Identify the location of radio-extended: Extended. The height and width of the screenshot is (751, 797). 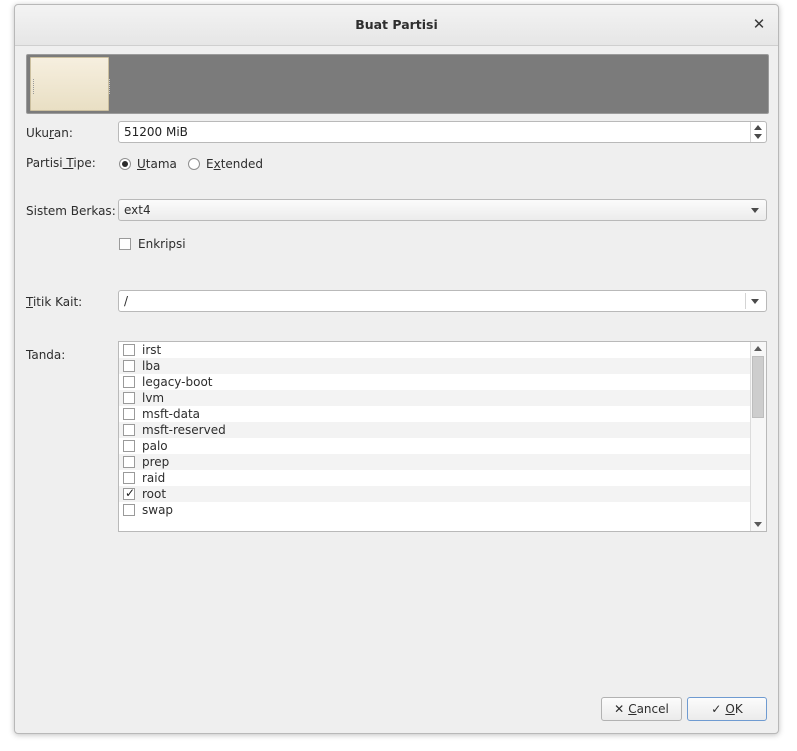
(225, 164).